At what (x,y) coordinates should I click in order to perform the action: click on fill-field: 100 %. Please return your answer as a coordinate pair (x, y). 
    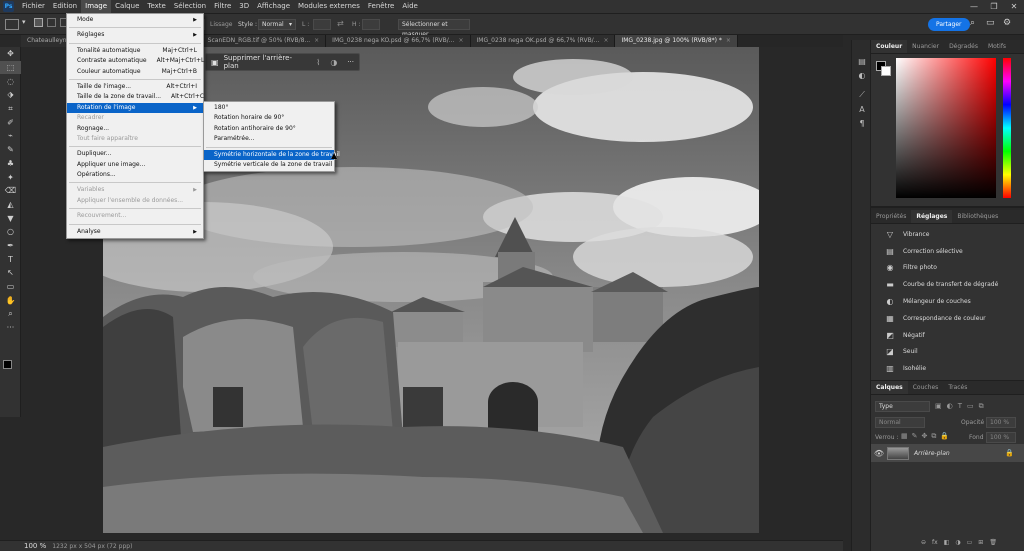
    Looking at the image, I should click on (1001, 437).